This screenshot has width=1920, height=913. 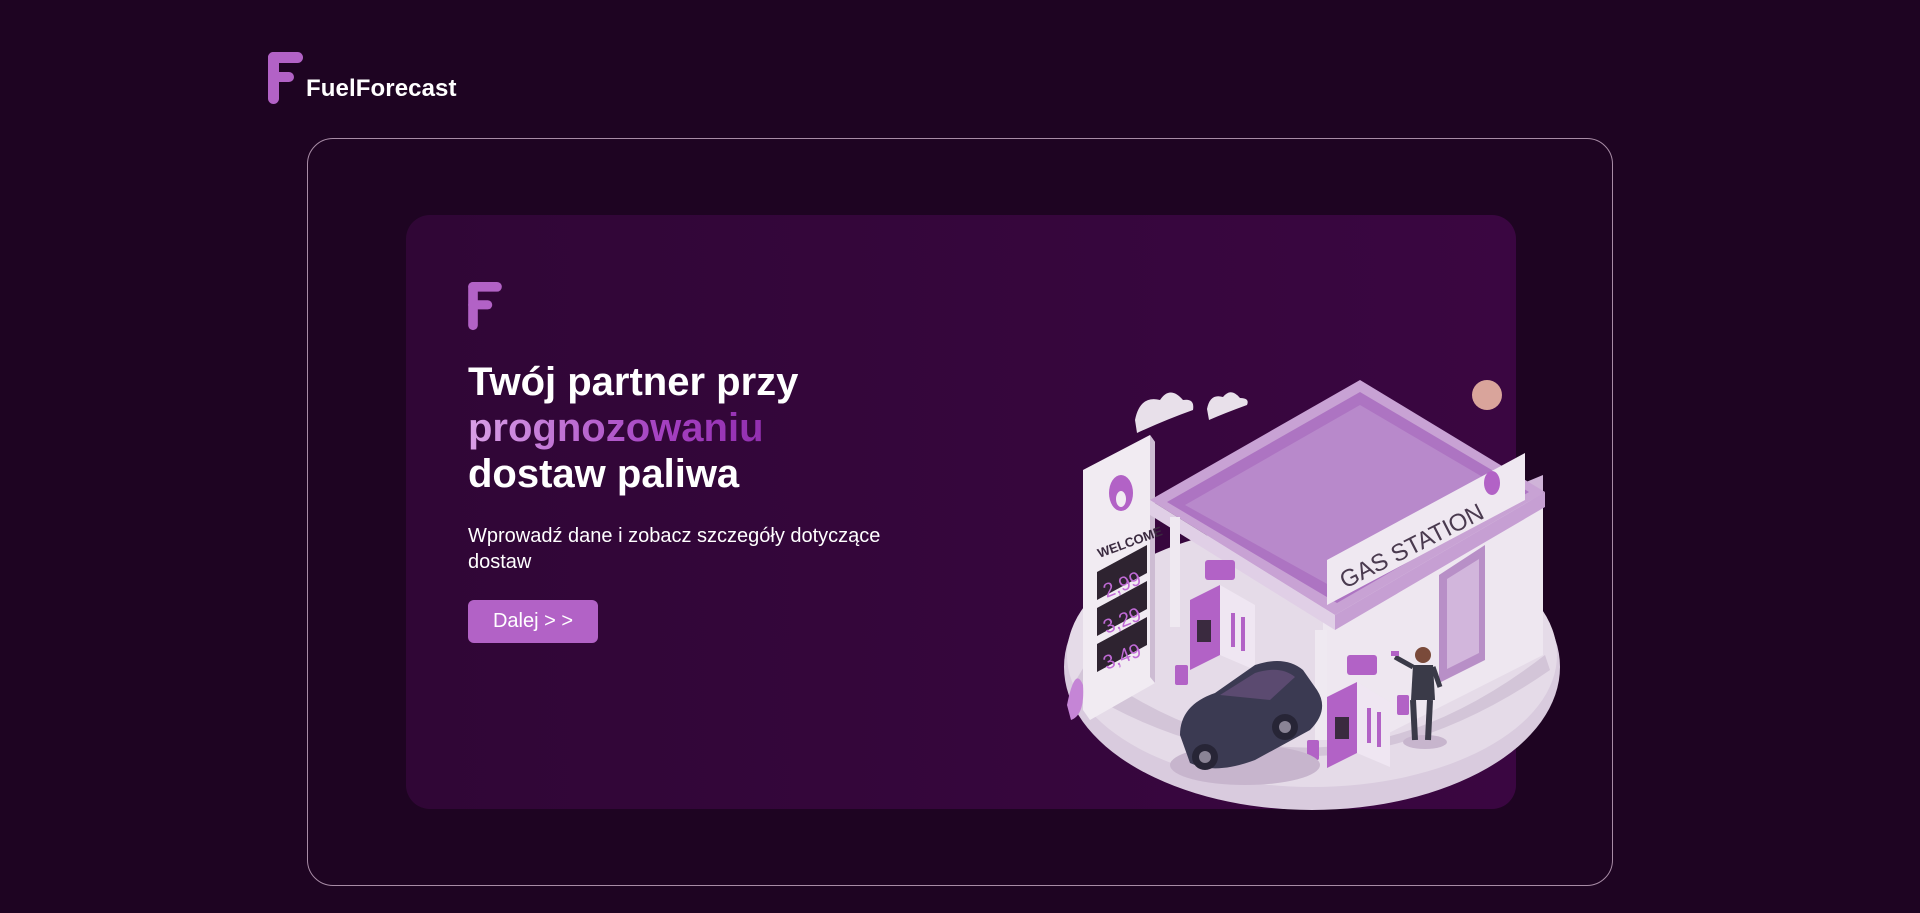 What do you see at coordinates (1487, 395) in the screenshot?
I see `sun-icon` at bounding box center [1487, 395].